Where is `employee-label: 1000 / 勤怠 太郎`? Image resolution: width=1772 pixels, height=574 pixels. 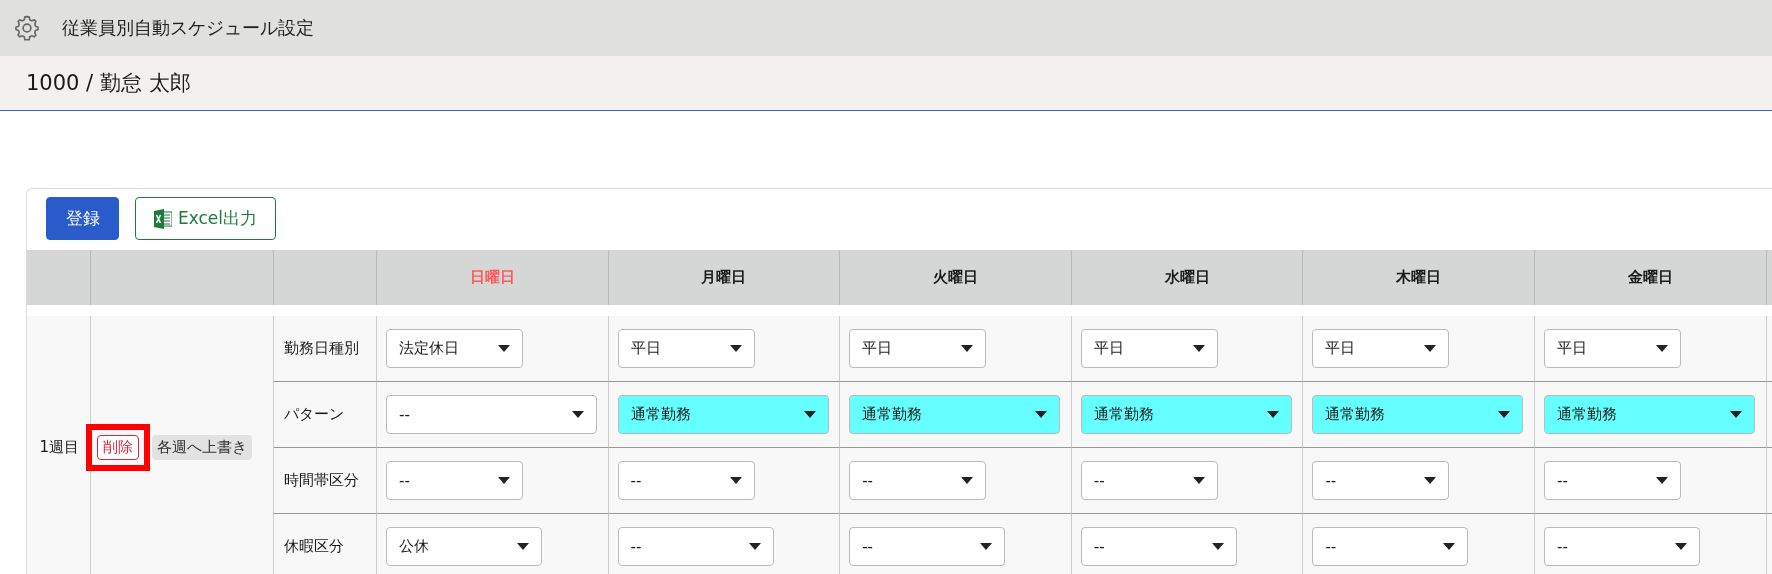
employee-label: 1000 / 勤怠 太郎 is located at coordinates (108, 83).